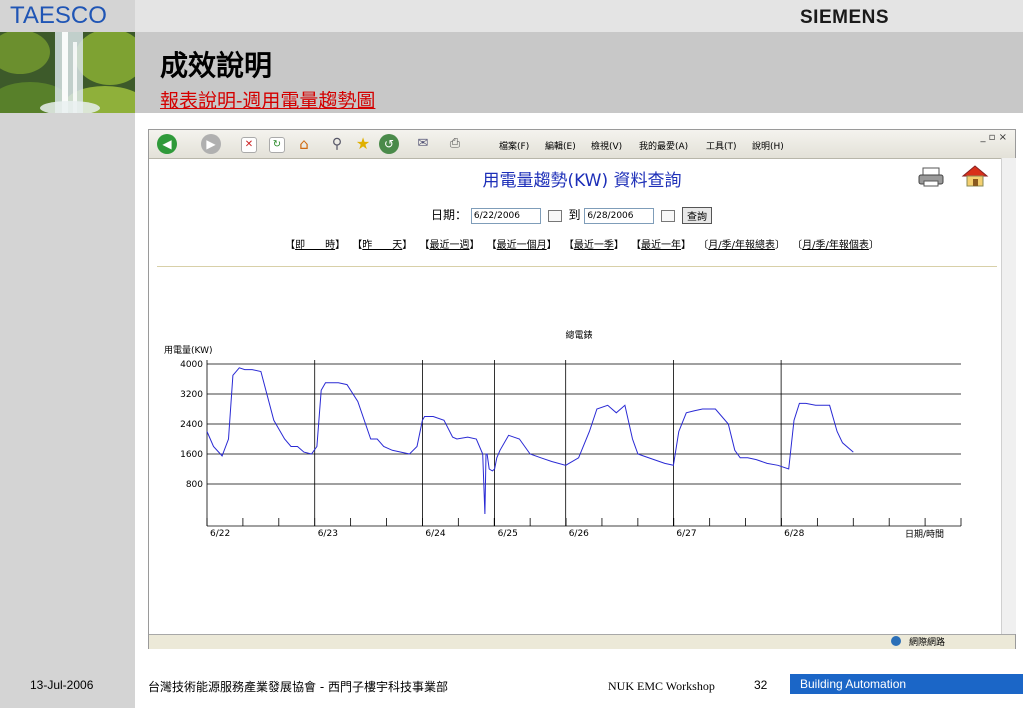  What do you see at coordinates (508, 534) in the screenshot?
I see `x-tick-label: 6/25` at bounding box center [508, 534].